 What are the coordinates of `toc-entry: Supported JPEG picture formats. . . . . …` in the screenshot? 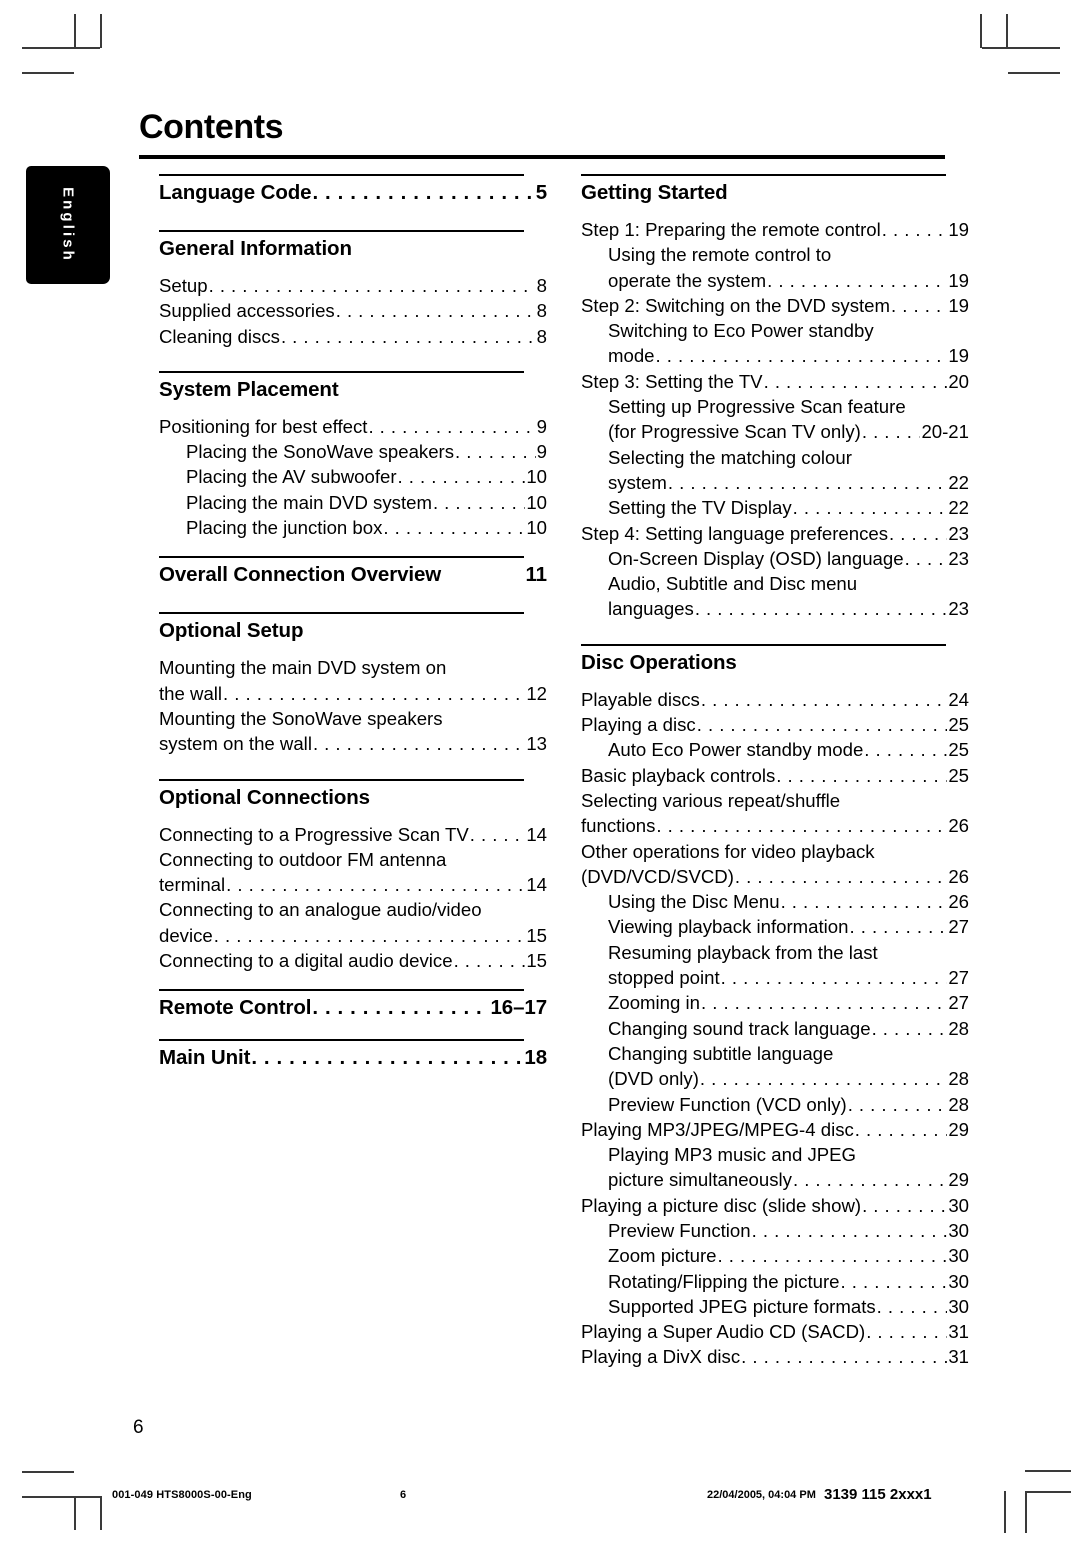 It's located at (775, 1306).